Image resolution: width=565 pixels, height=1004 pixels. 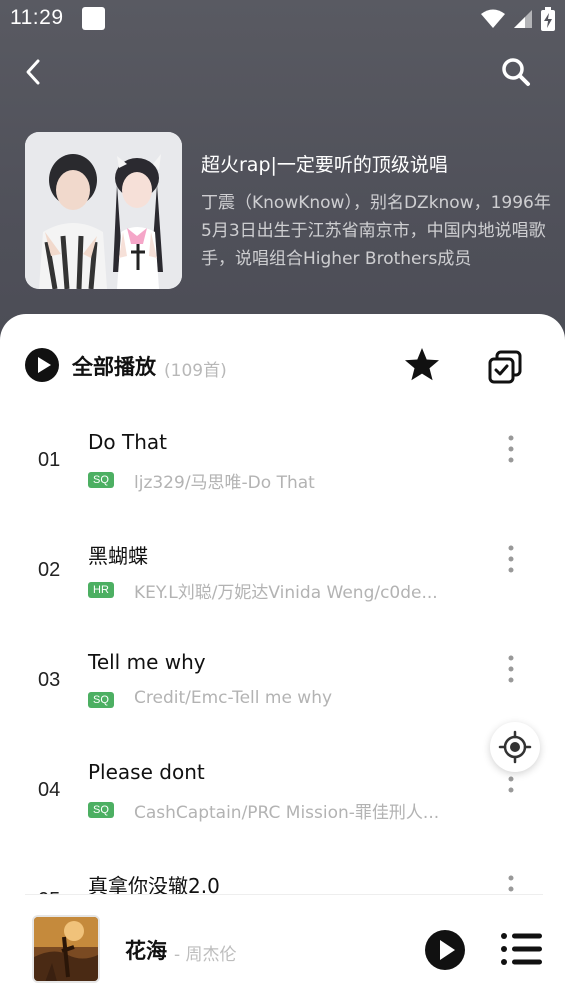 I want to click on locate-icon, so click(x=515, y=747).